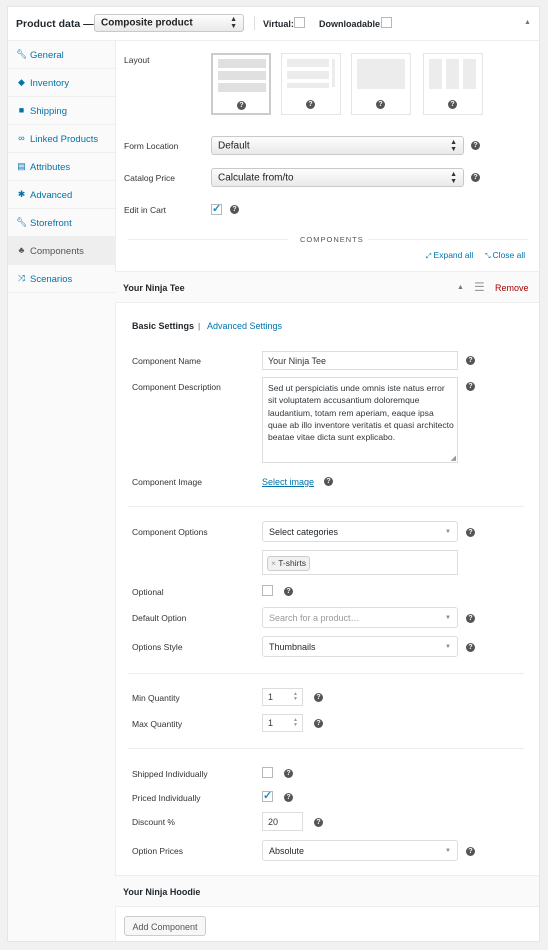 The width and height of the screenshot is (548, 950). What do you see at coordinates (282, 697) in the screenshot?
I see `min-quantity-input: 1 ▲ ▼` at bounding box center [282, 697].